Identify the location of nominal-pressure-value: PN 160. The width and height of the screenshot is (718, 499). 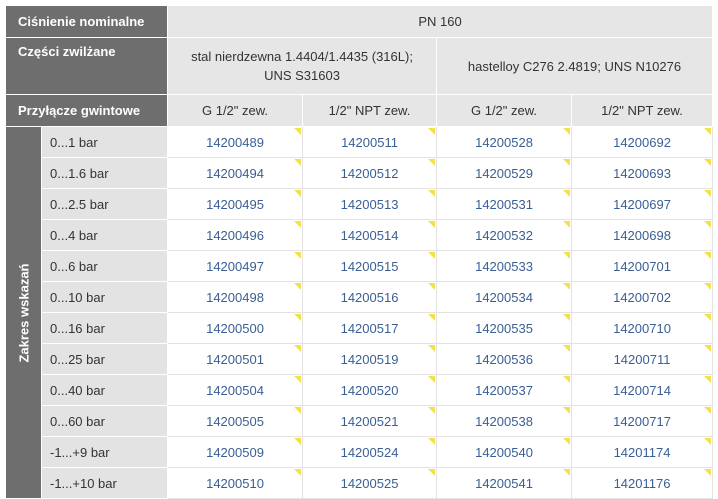
(440, 21).